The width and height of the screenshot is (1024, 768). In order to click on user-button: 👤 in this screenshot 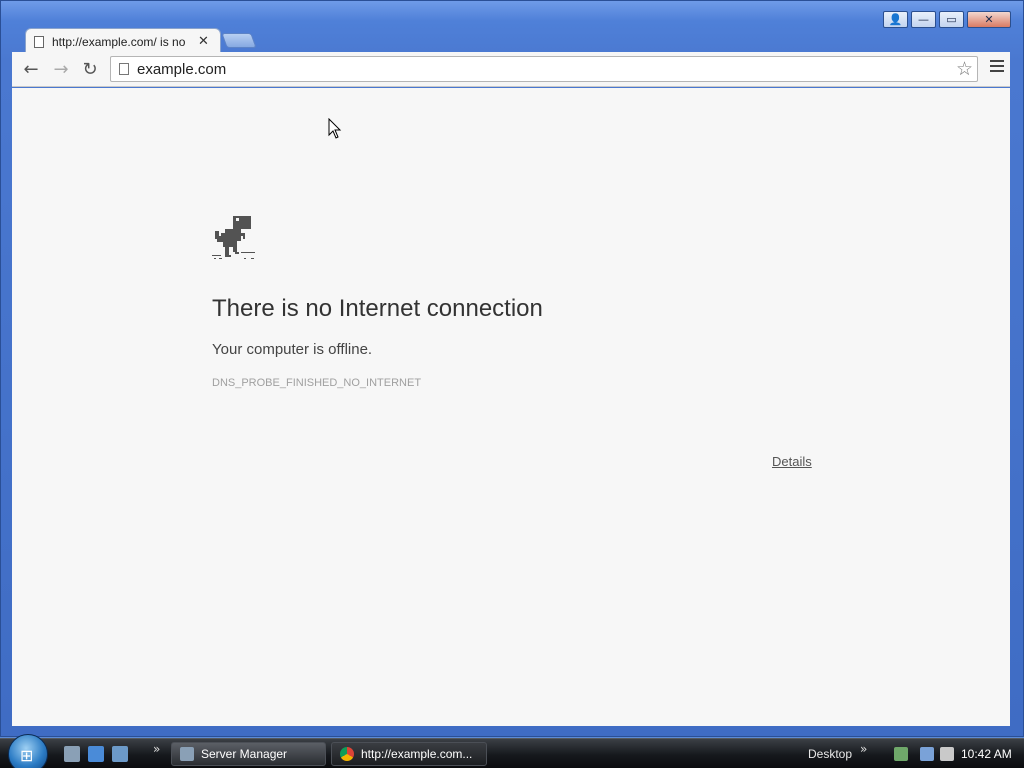, I will do `click(895, 19)`.